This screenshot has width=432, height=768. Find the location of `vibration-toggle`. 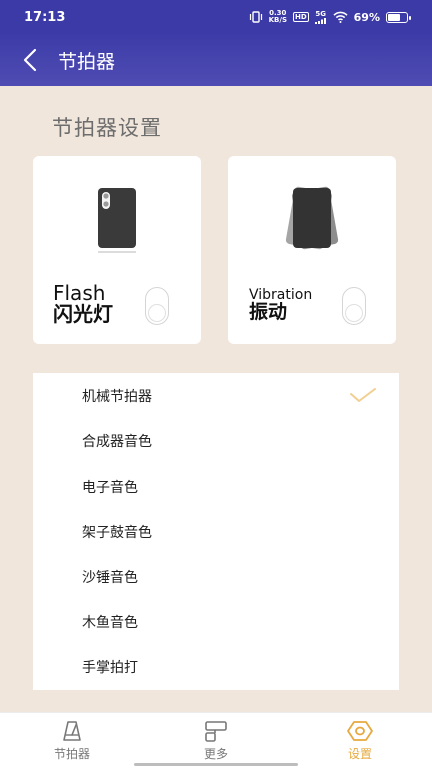

vibration-toggle is located at coordinates (354, 306).